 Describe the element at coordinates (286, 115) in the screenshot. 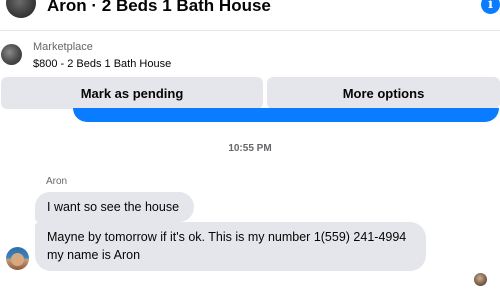

I see `sent-message-bubble-edge` at that location.